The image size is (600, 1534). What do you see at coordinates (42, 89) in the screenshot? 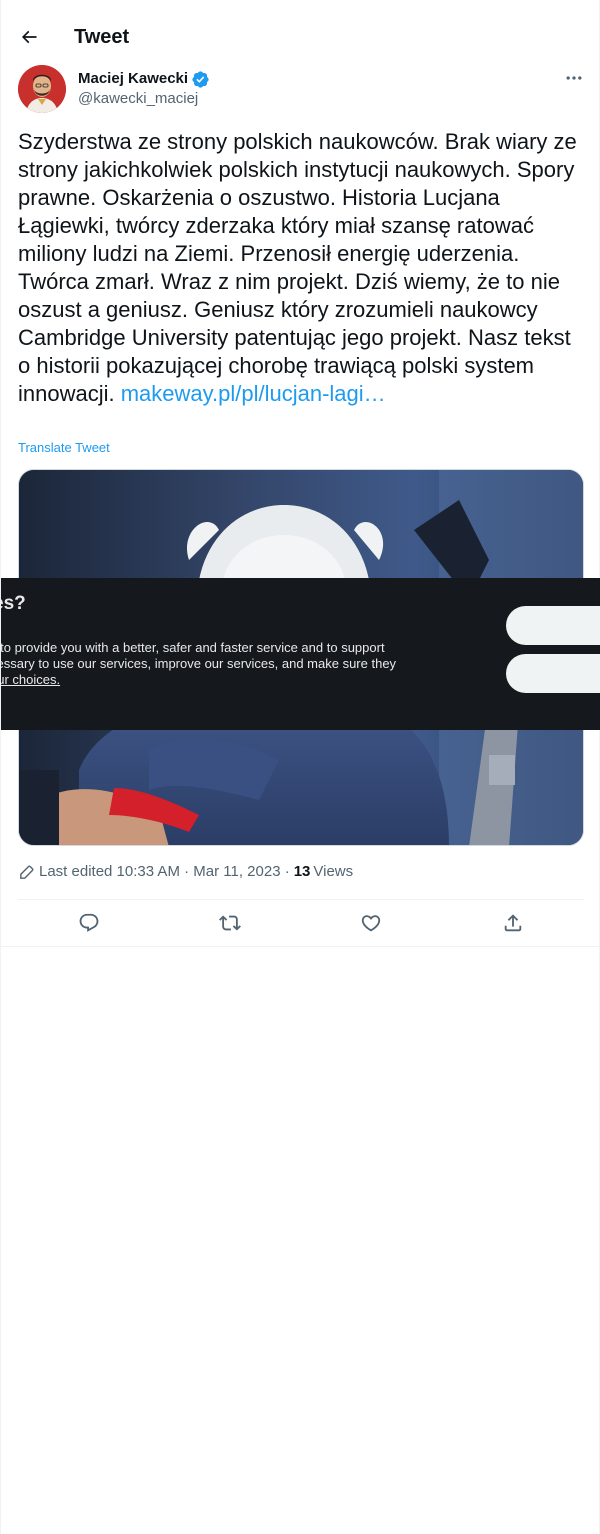
I see `avatar` at bounding box center [42, 89].